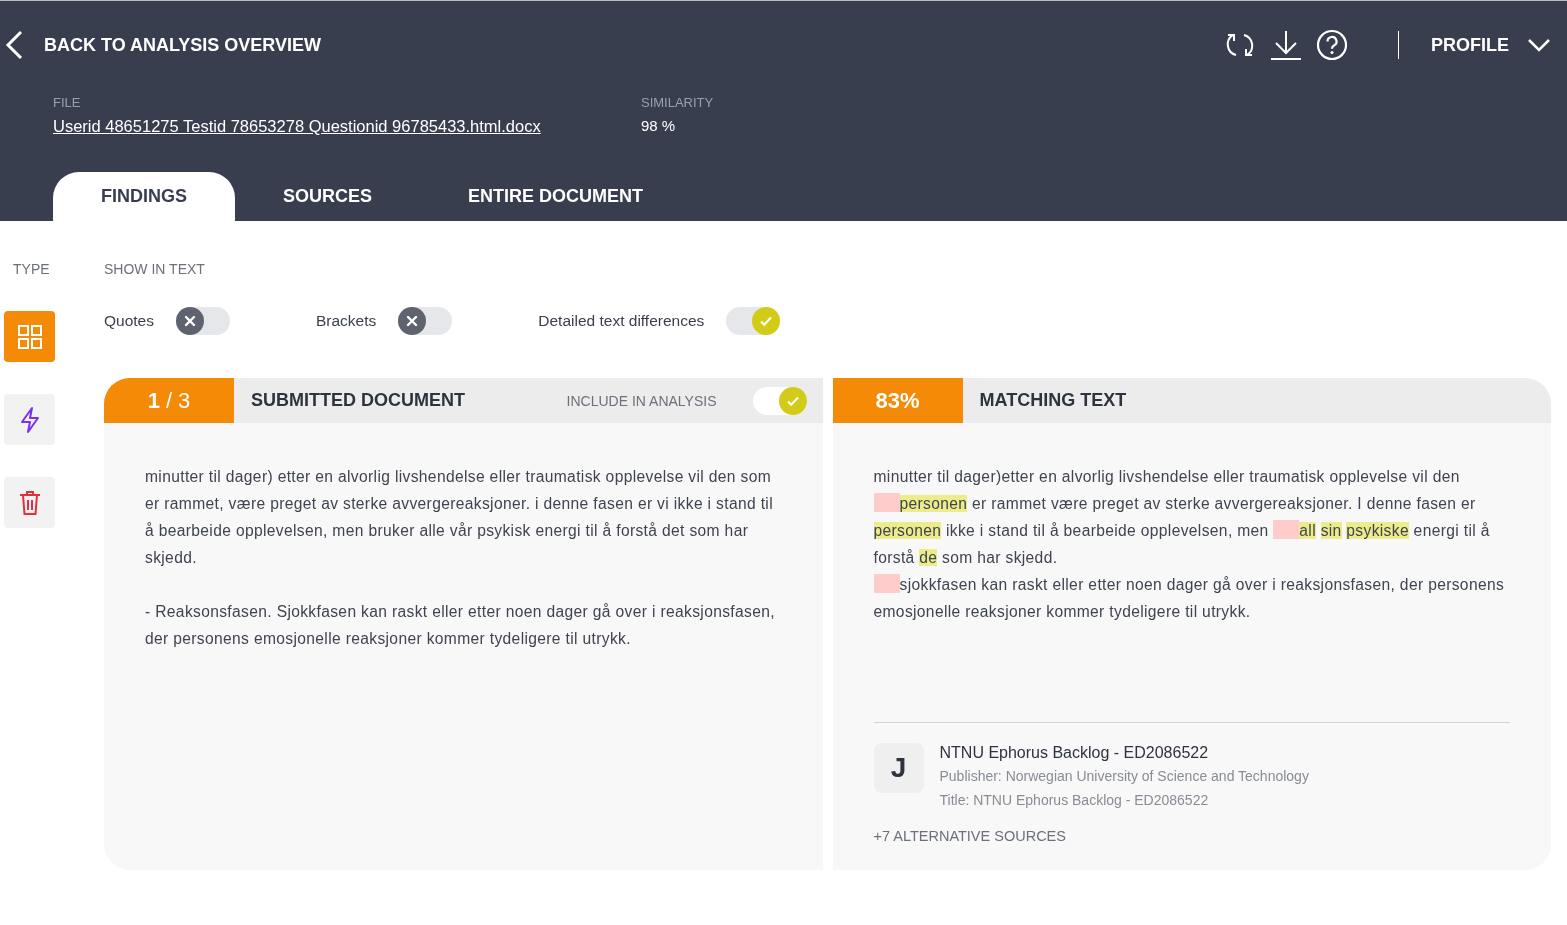  I want to click on lightning-icon, so click(29, 419).